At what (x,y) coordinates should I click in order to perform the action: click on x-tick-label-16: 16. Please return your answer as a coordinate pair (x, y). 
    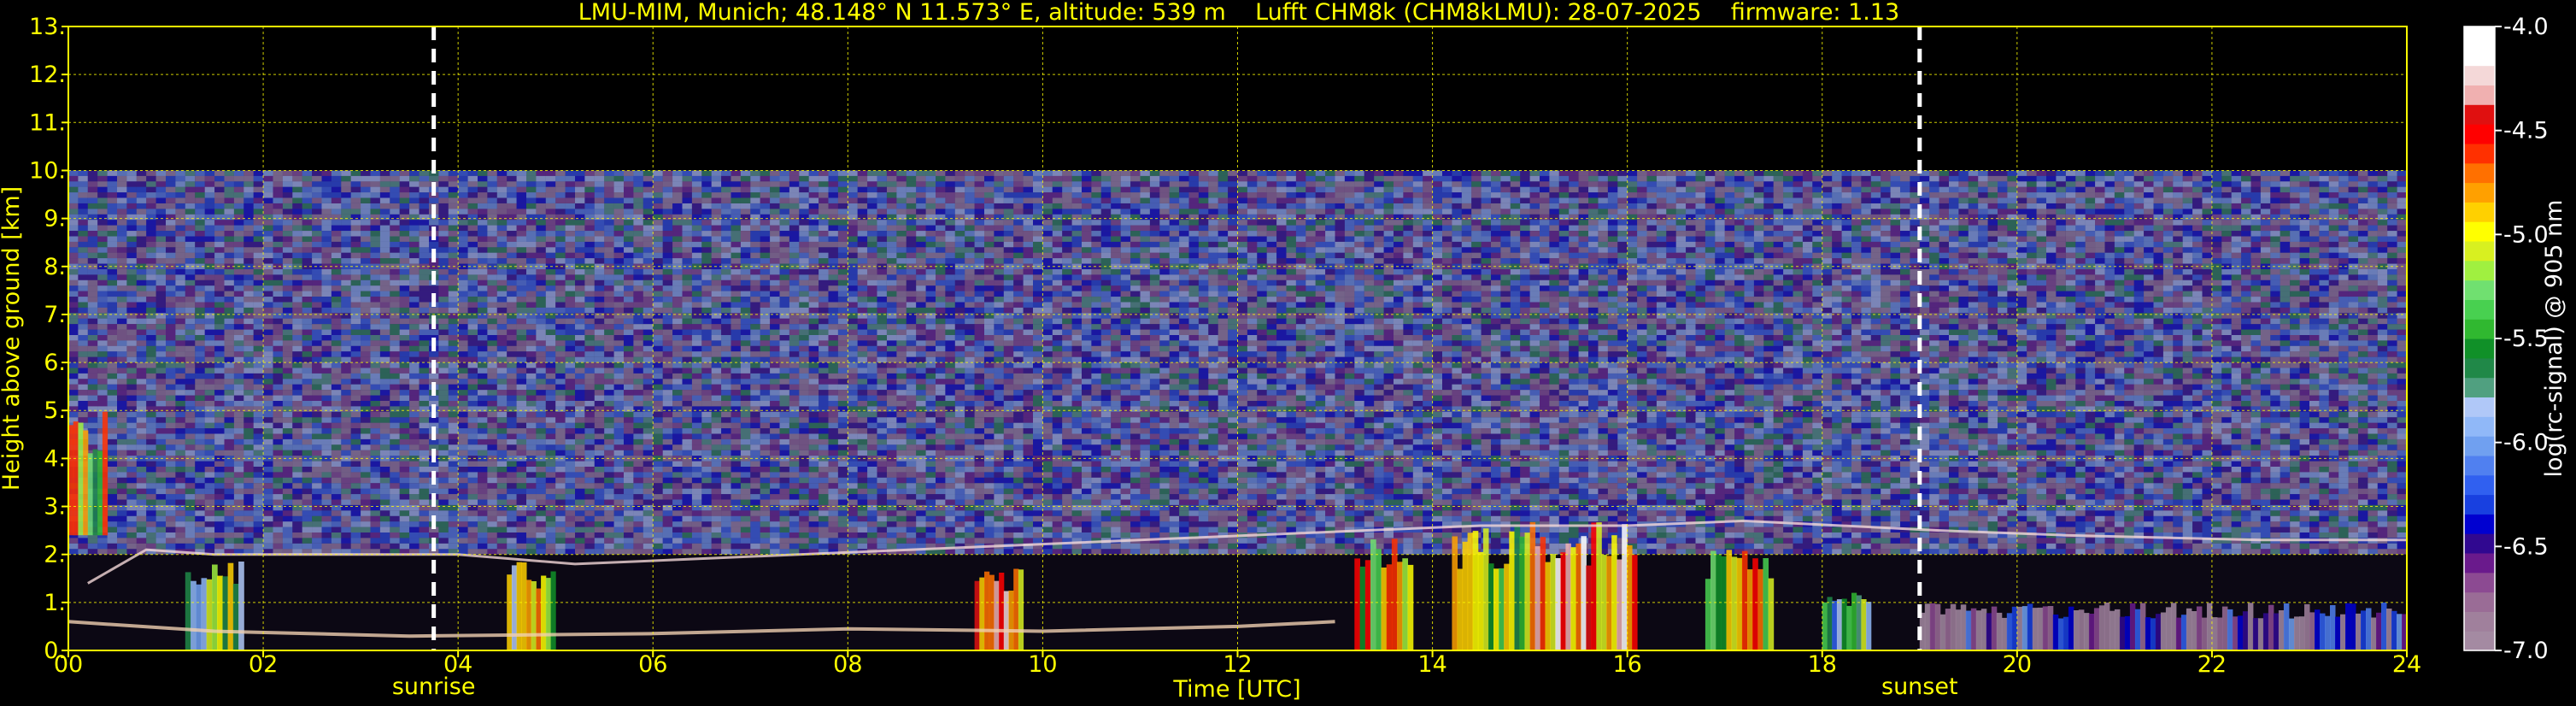
    Looking at the image, I should click on (1626, 664).